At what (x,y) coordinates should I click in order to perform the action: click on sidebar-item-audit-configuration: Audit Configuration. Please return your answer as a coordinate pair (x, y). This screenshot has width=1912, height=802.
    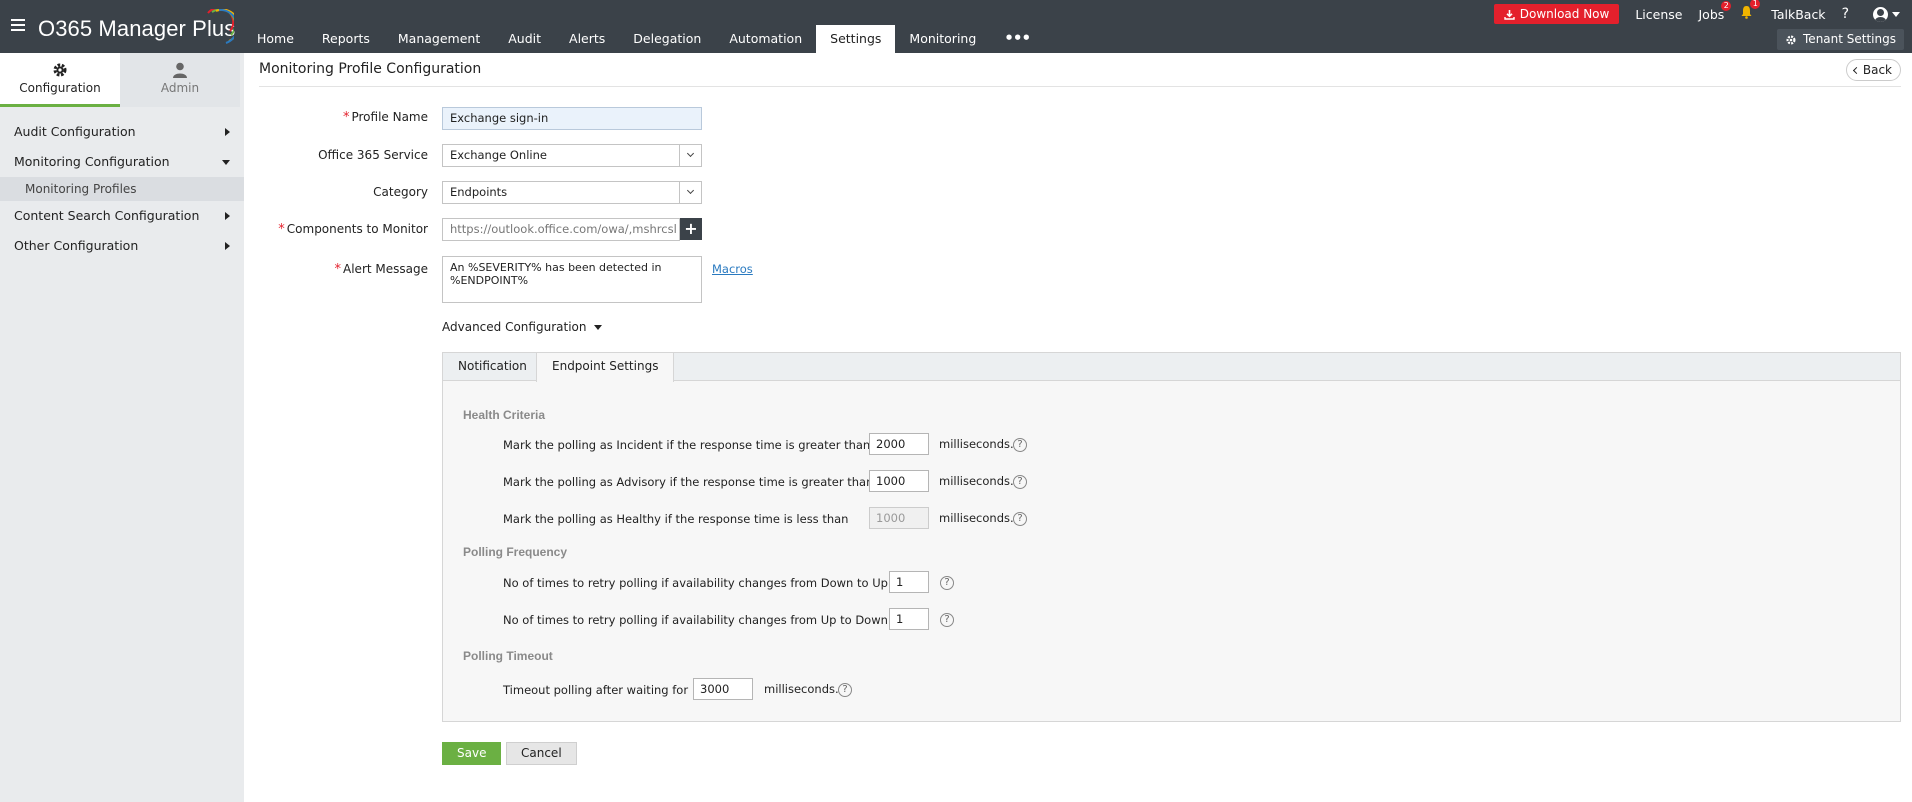
    Looking at the image, I should click on (122, 132).